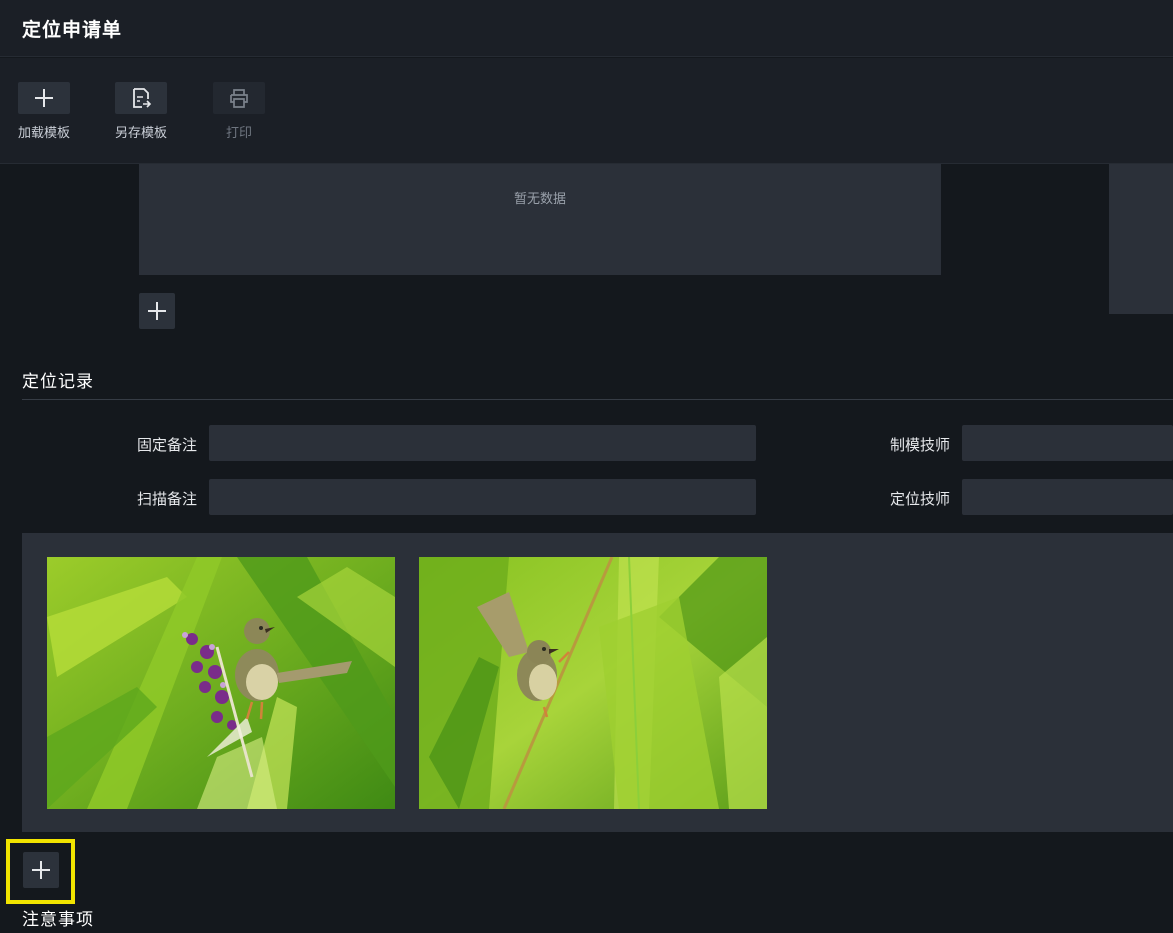 This screenshot has width=1173, height=933. What do you see at coordinates (1067, 443) in the screenshot?
I see `mold-technician-input` at bounding box center [1067, 443].